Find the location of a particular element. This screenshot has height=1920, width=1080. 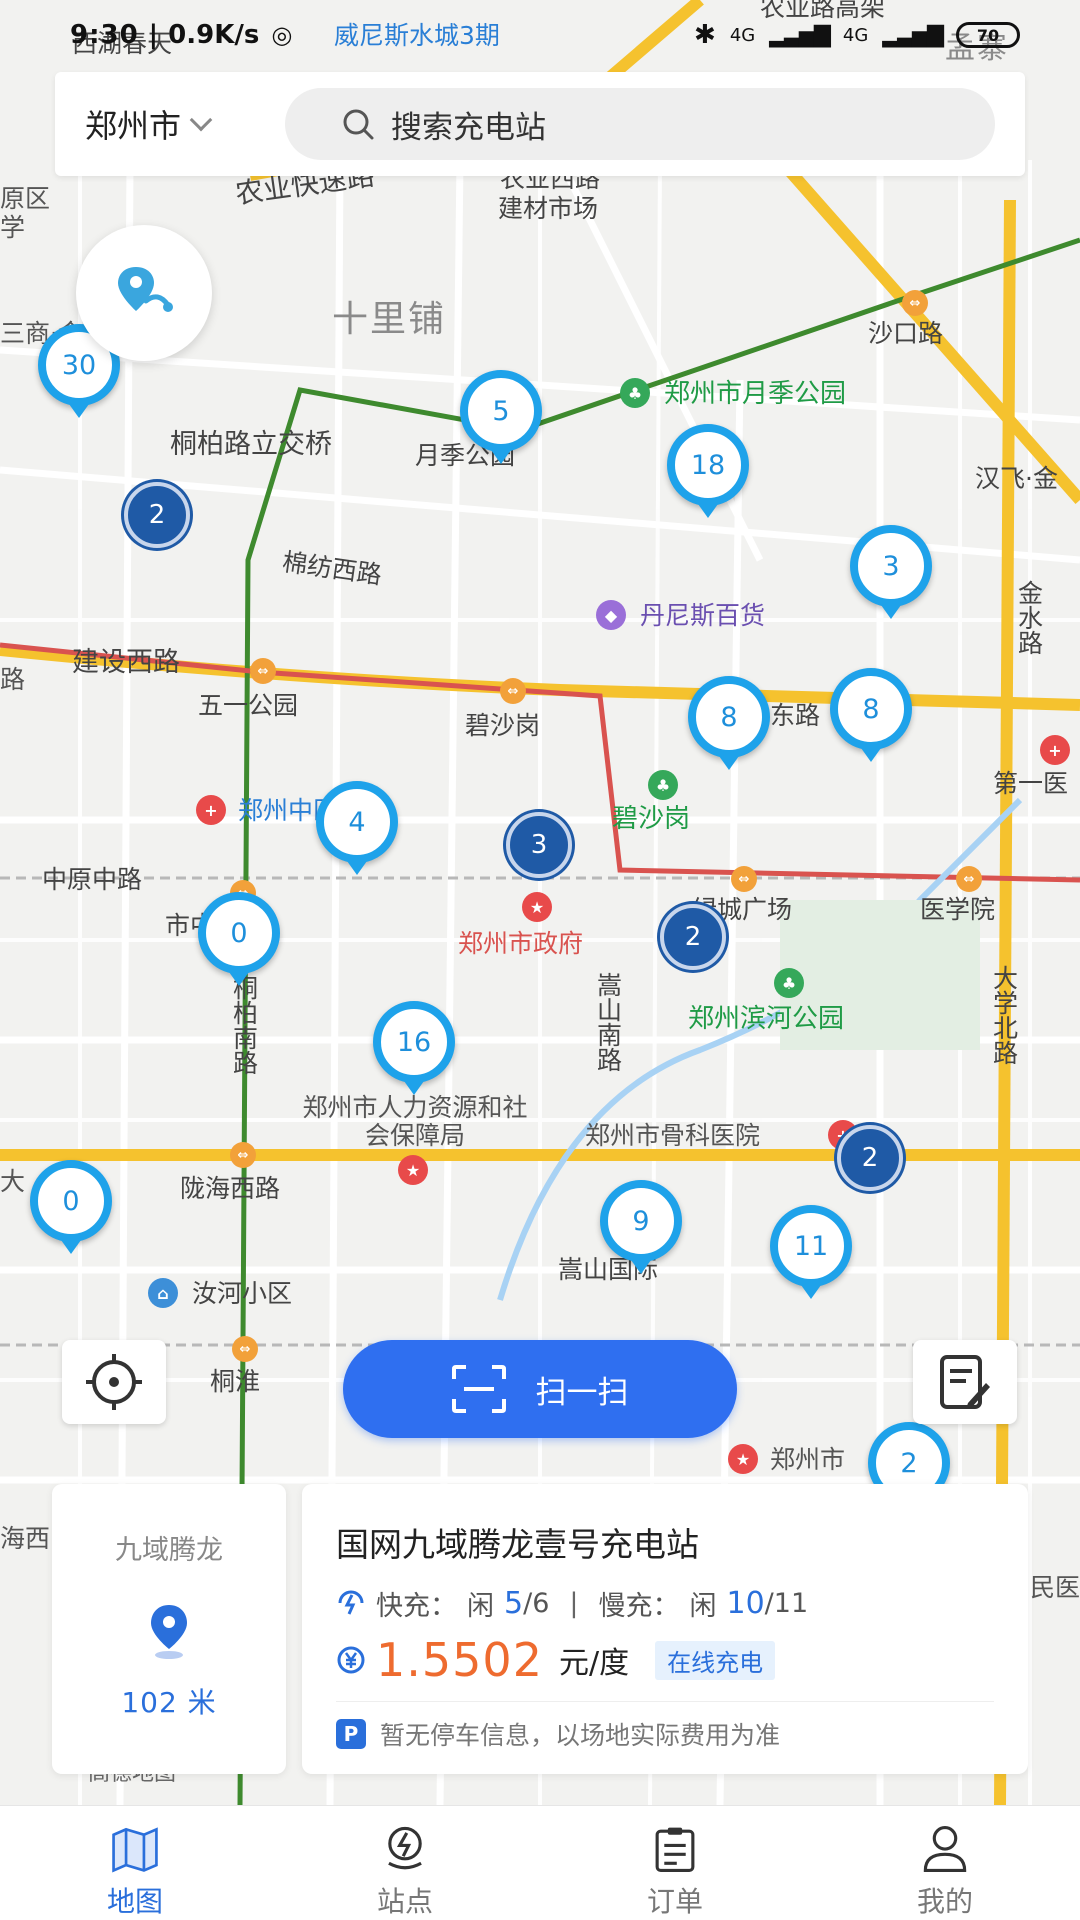

nav-item-profile: 我的 is located at coordinates (945, 1863).